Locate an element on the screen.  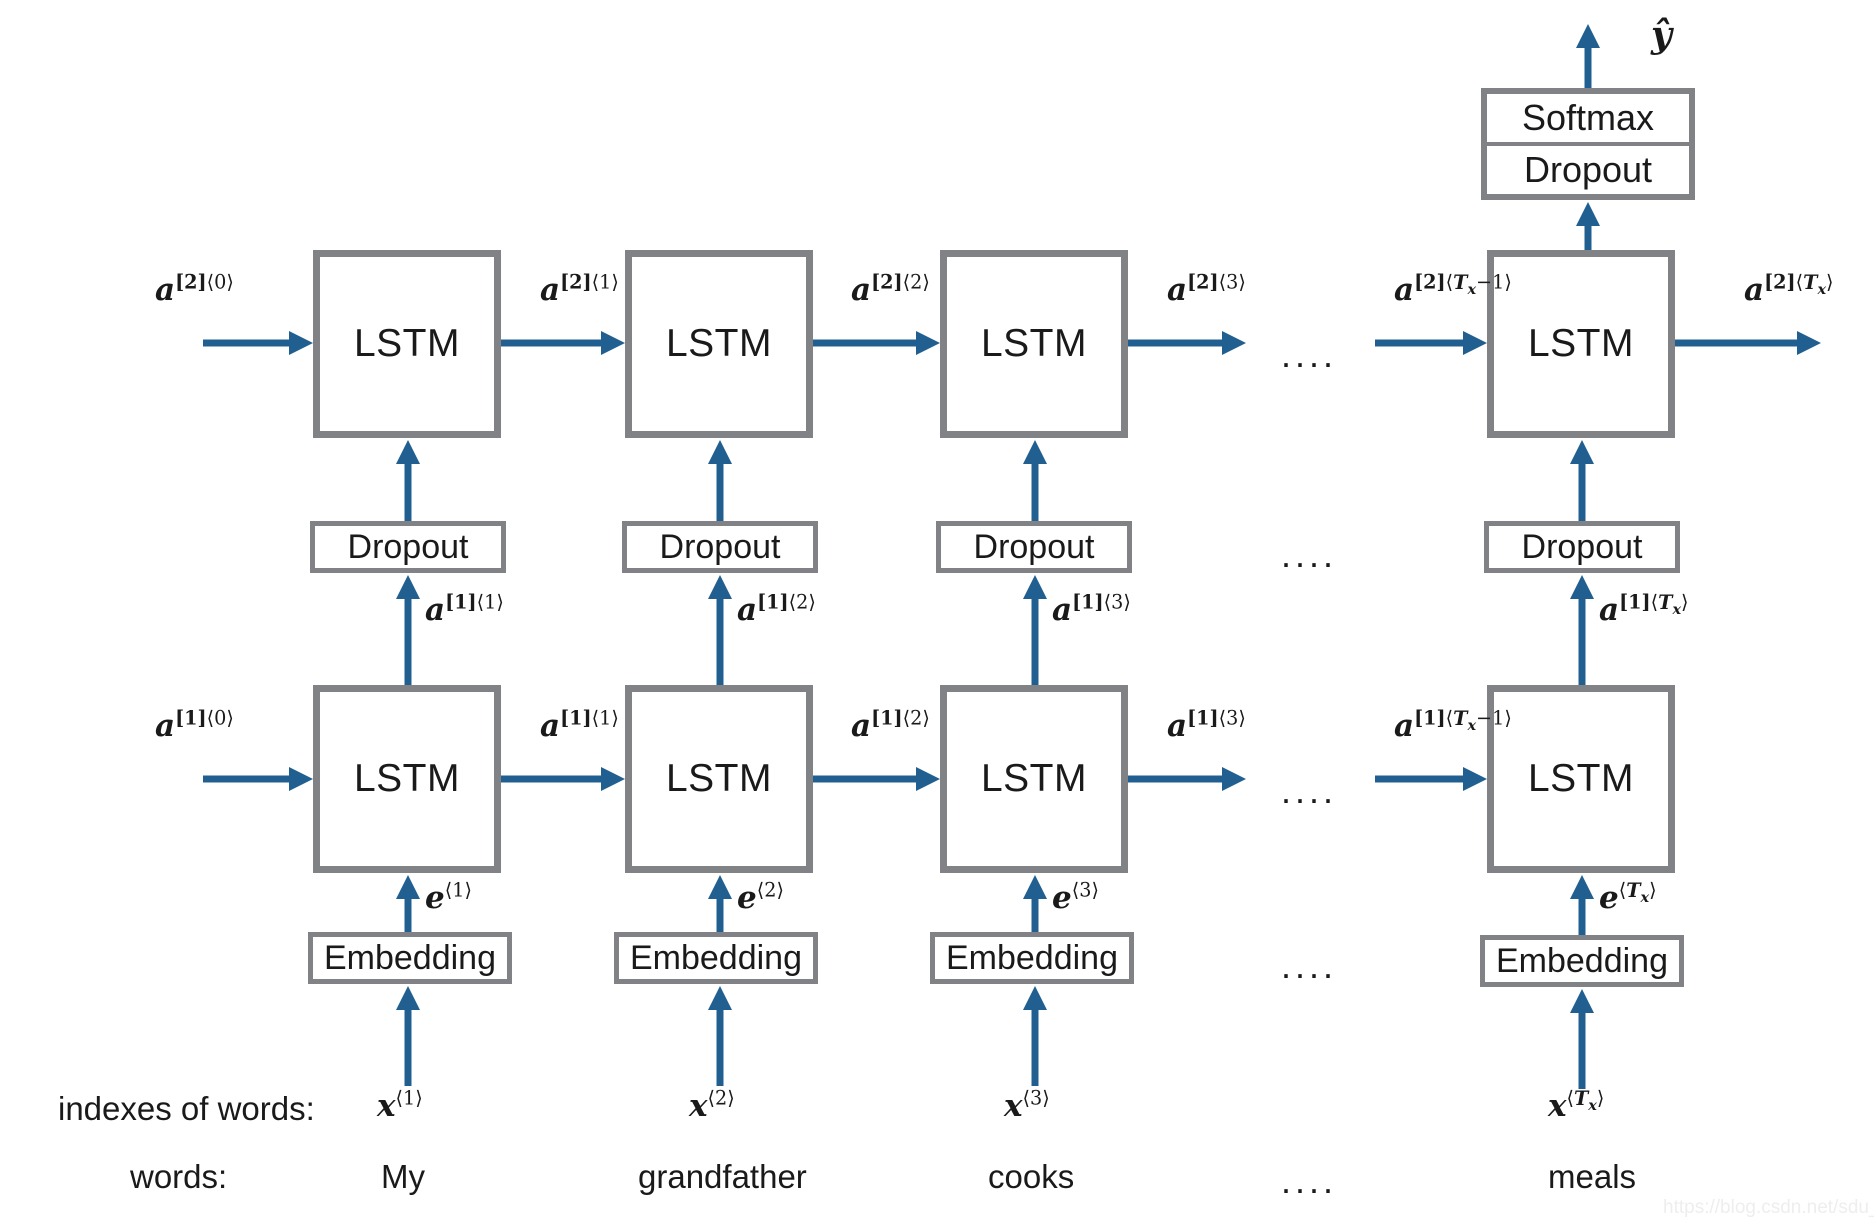
row-label-indexes-of-words: indexes of words: is located at coordinates (186, 1108).